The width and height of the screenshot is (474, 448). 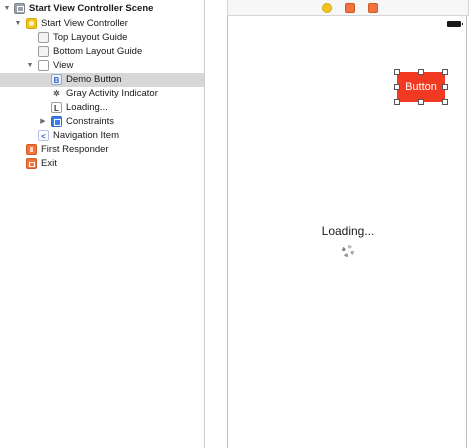 I want to click on outline-row-navigation-item: < Navigation Item, so click(x=102, y=136).